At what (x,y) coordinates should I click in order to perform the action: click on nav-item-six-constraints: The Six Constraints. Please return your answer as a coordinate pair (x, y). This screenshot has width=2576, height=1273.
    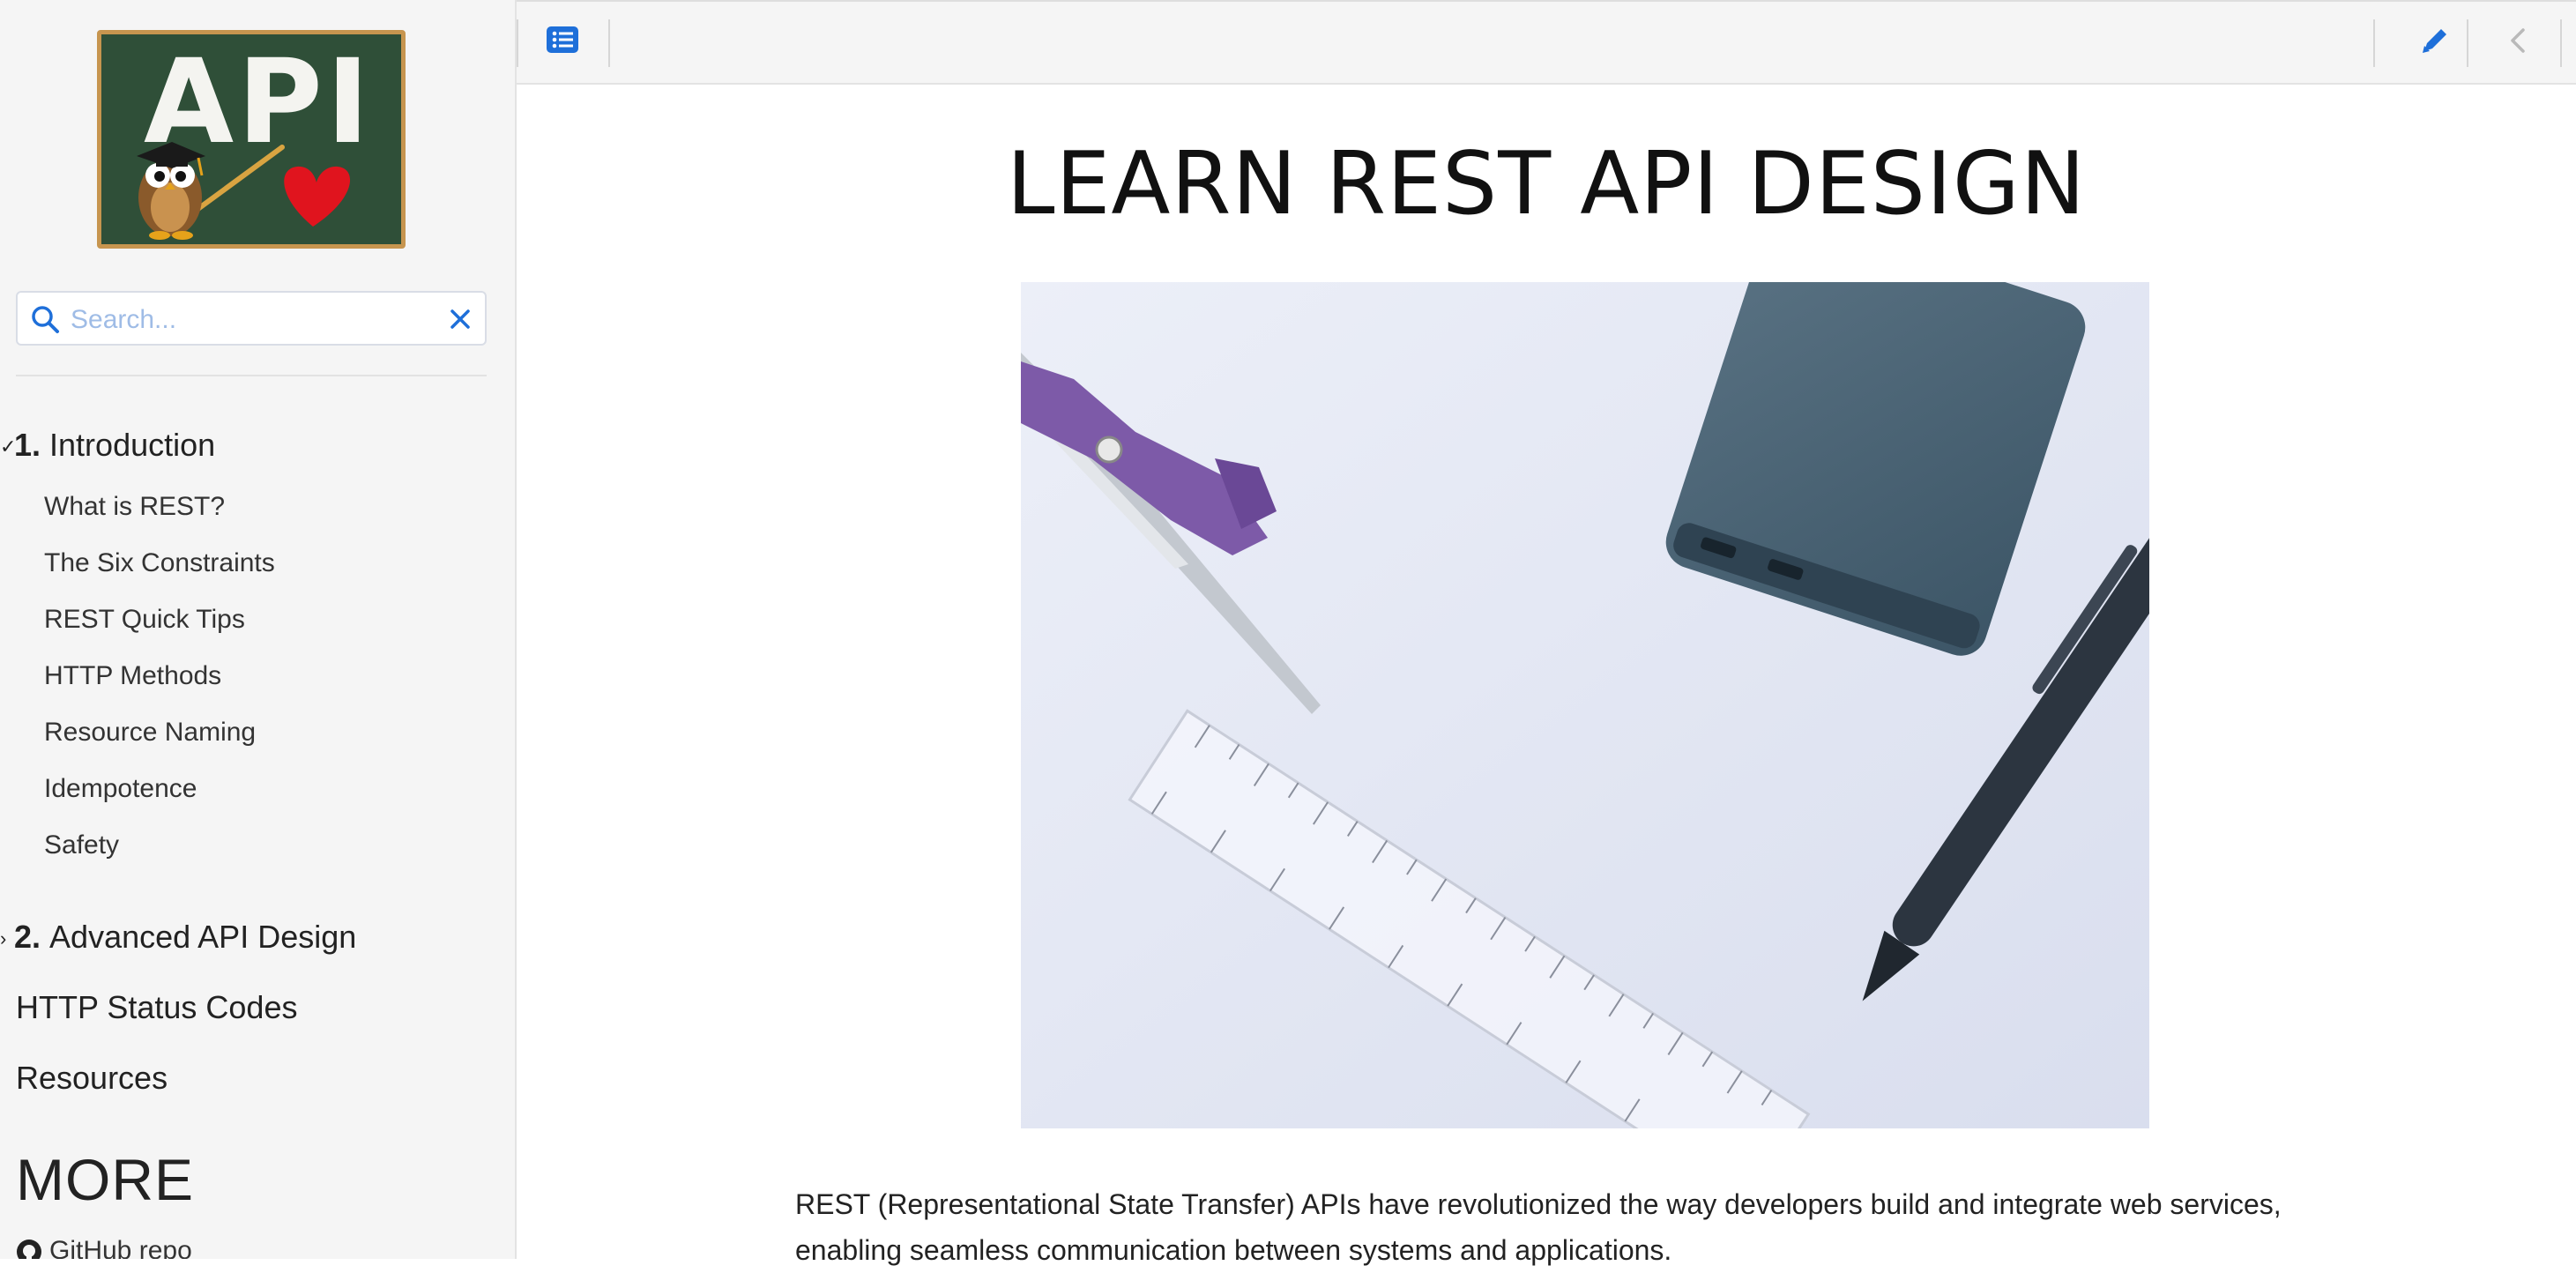
    Looking at the image, I should click on (159, 563).